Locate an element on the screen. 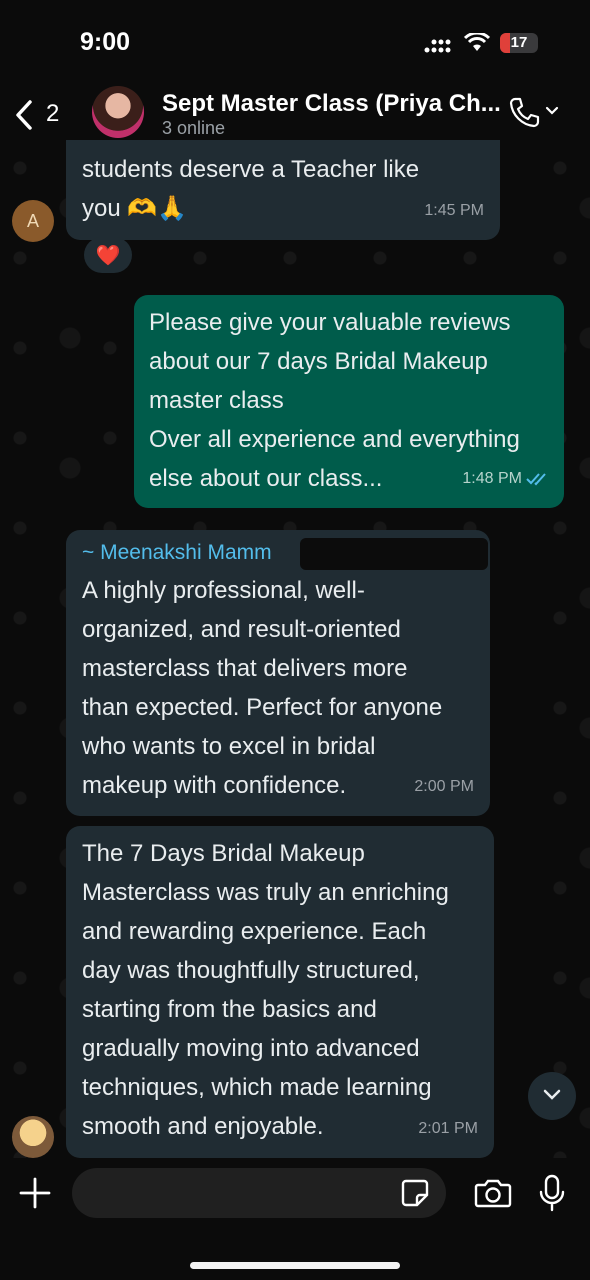 This screenshot has width=590, height=1280. unread-chats-count: 2 is located at coordinates (52, 114).